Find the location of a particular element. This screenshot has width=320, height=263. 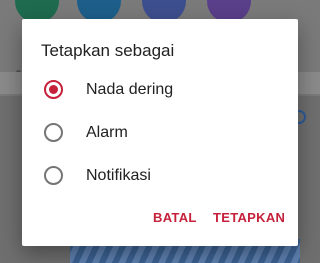

option-ringtone: Nada dering is located at coordinates (160, 89).